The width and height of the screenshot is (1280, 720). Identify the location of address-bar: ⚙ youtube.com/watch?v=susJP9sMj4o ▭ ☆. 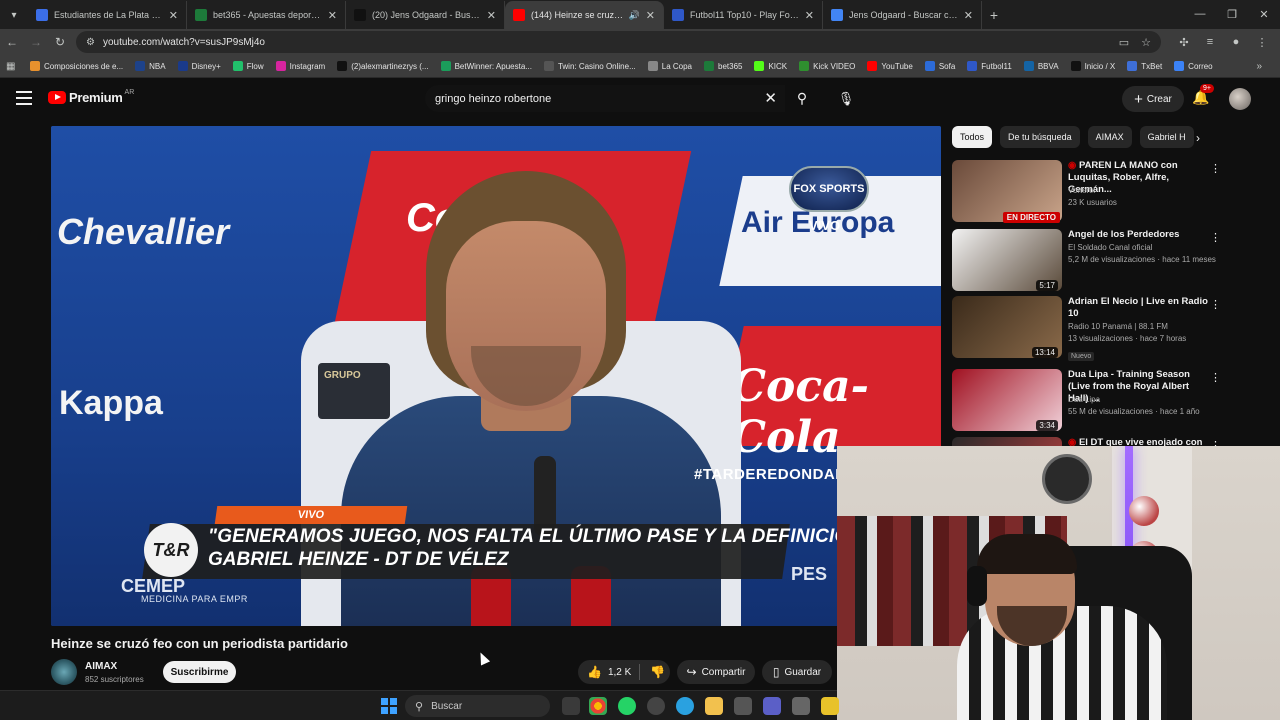
(618, 42).